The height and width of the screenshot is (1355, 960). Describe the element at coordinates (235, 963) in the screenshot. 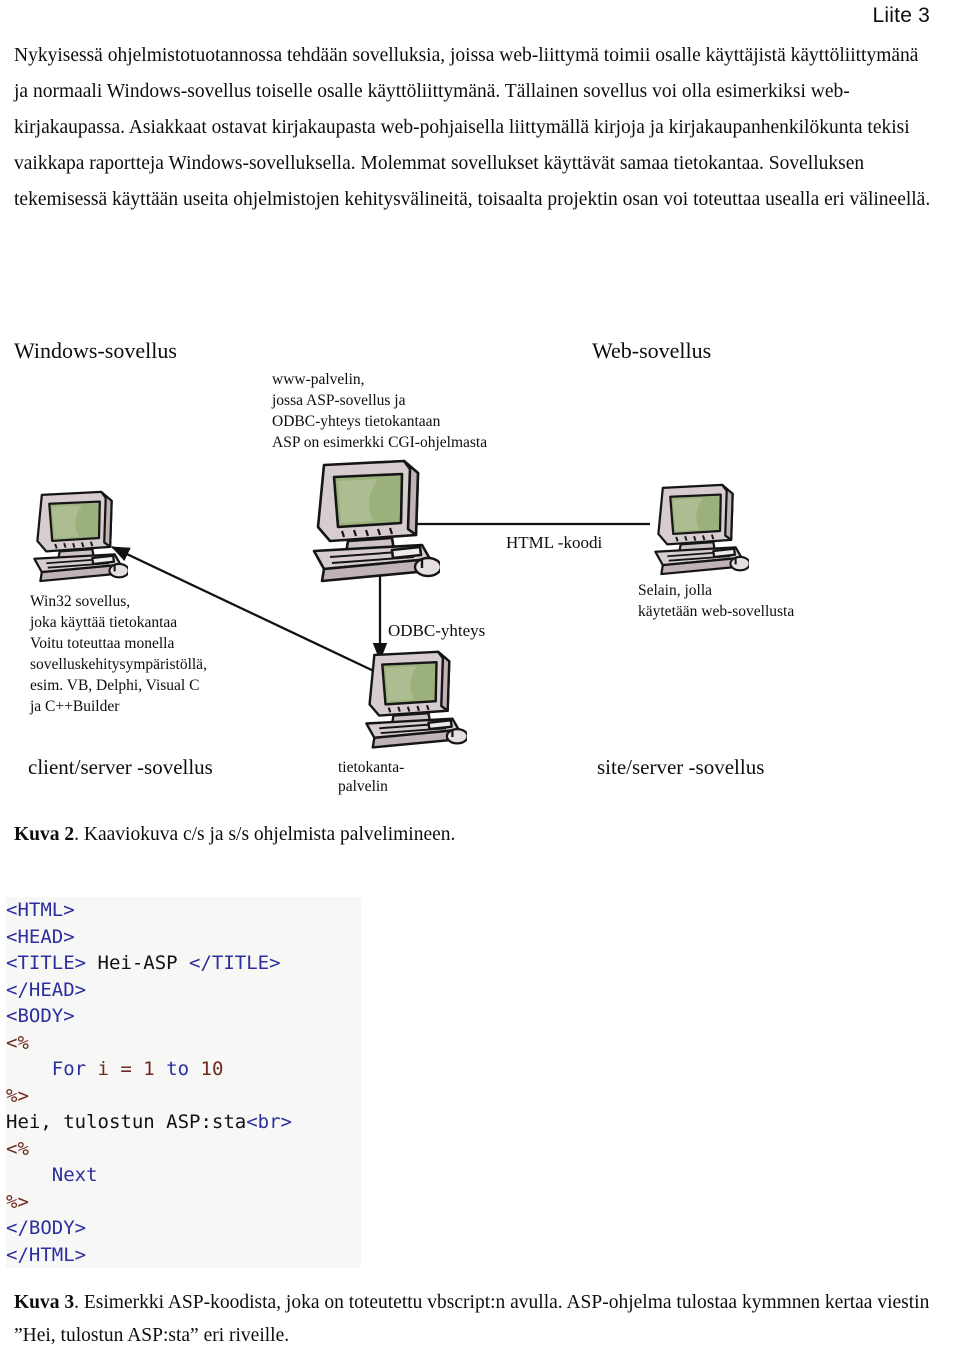

I see `code-token: </TITLE>` at that location.